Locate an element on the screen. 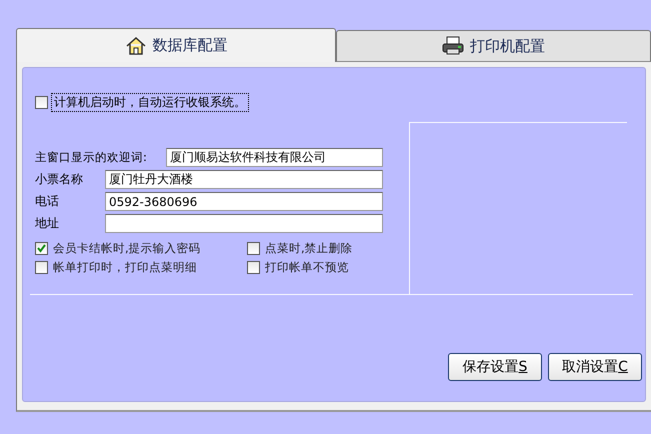  input-field: 0592-3680696 is located at coordinates (244, 201).